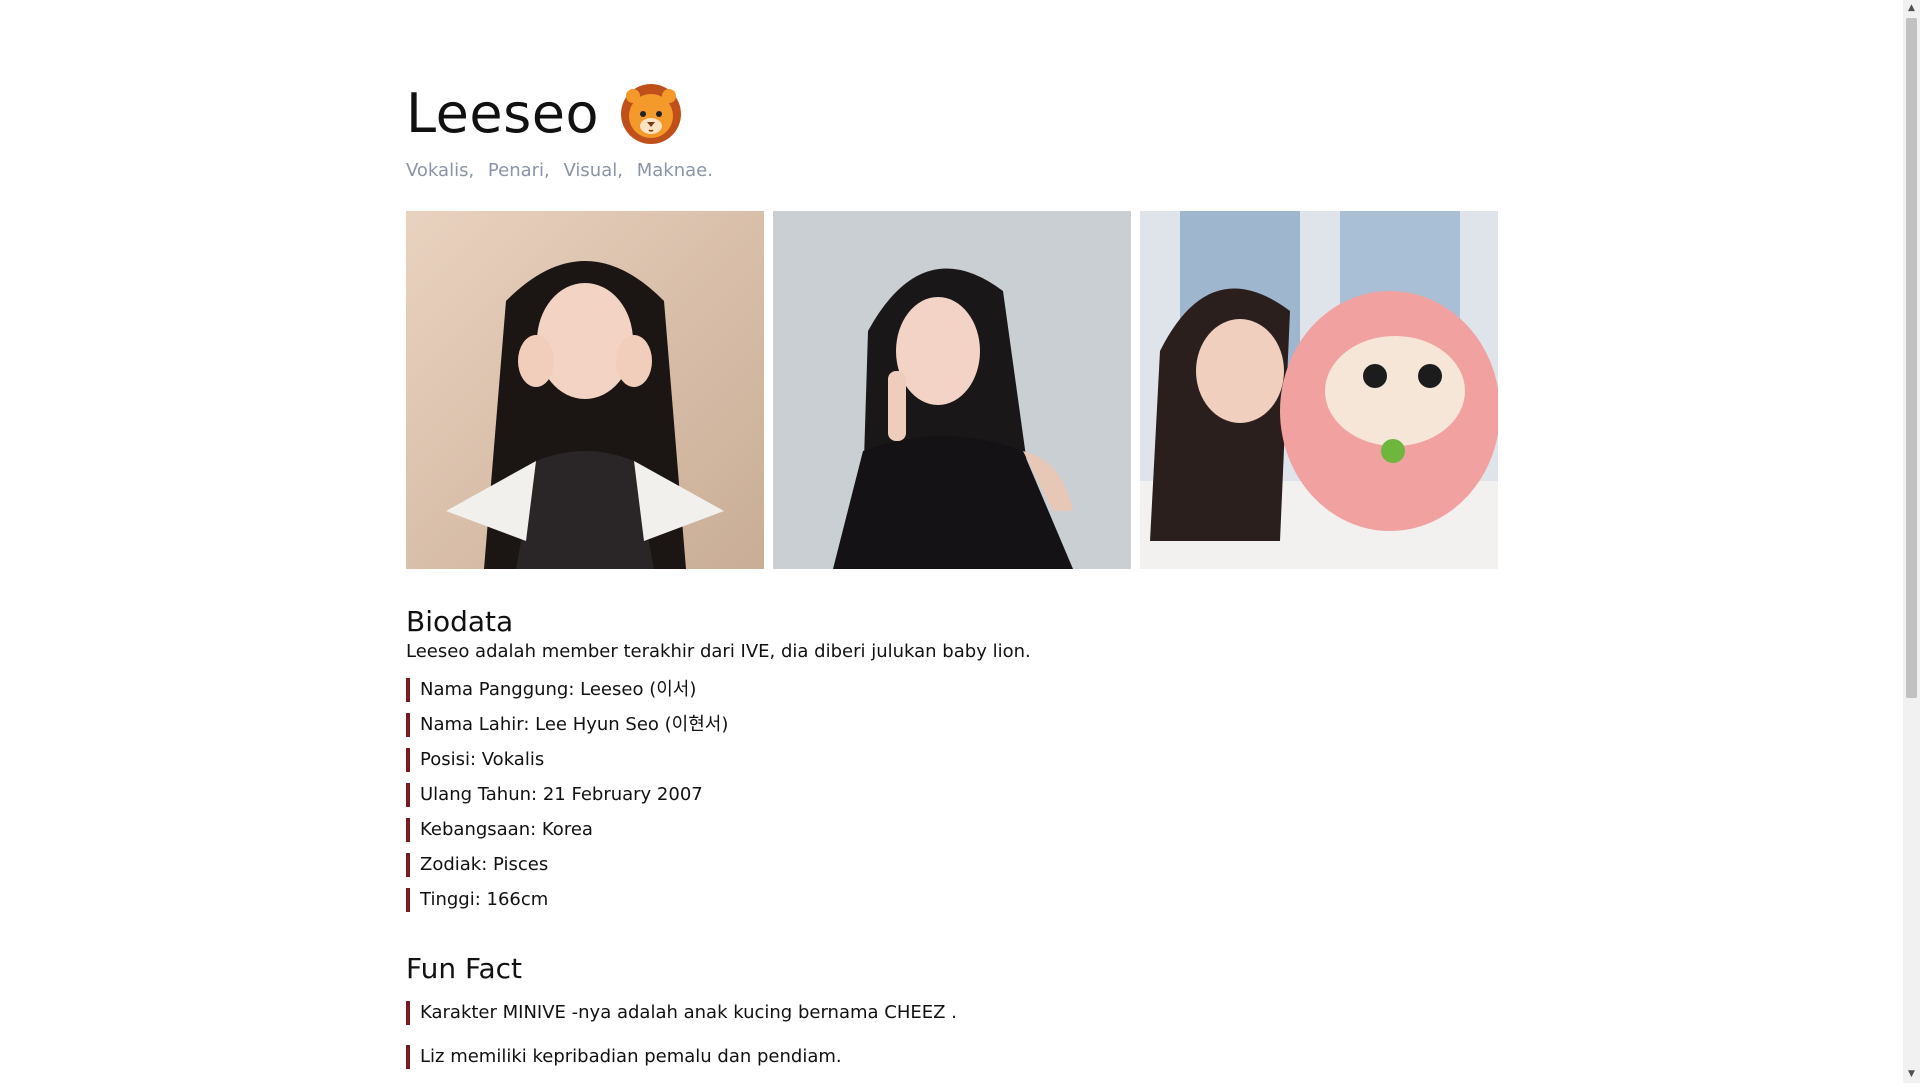 Image resolution: width=1920 pixels, height=1089 pixels. Describe the element at coordinates (593, 170) in the screenshot. I see `role-tag: Visual,` at that location.